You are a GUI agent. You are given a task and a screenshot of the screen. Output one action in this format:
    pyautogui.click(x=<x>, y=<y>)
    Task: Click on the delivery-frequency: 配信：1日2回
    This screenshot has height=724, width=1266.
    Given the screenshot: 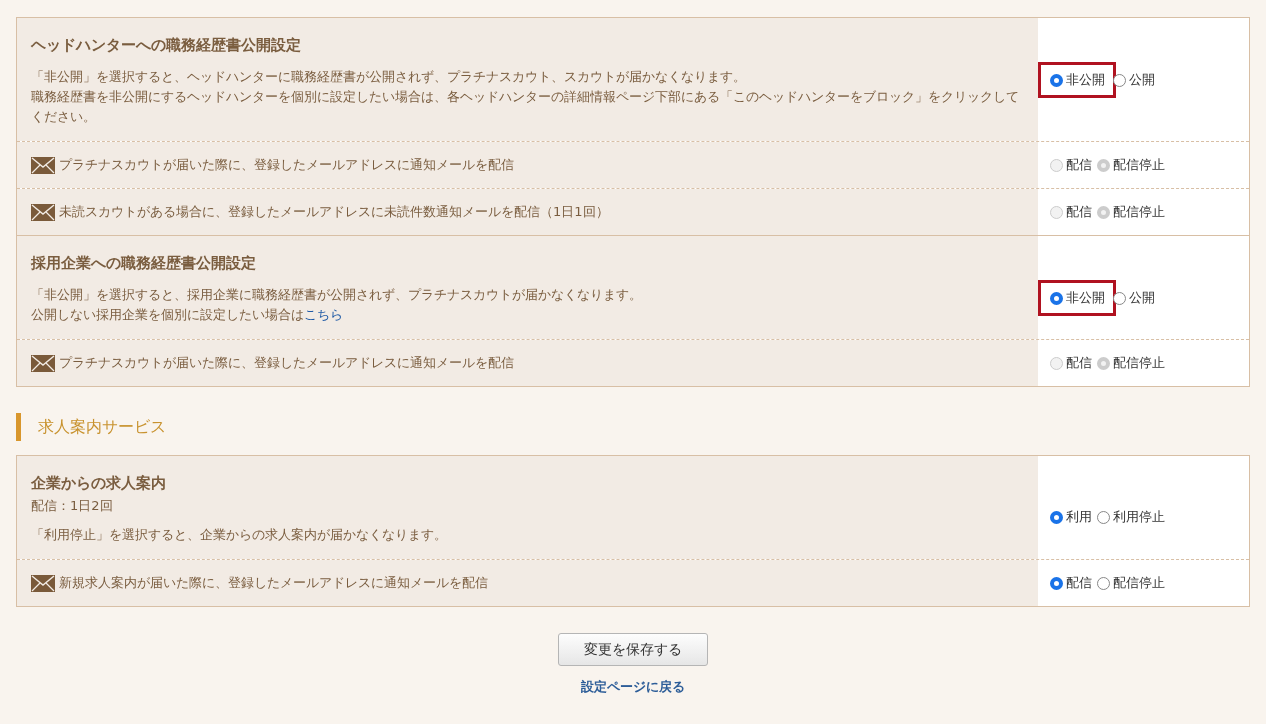 What is the action you would take?
    pyautogui.click(x=72, y=506)
    